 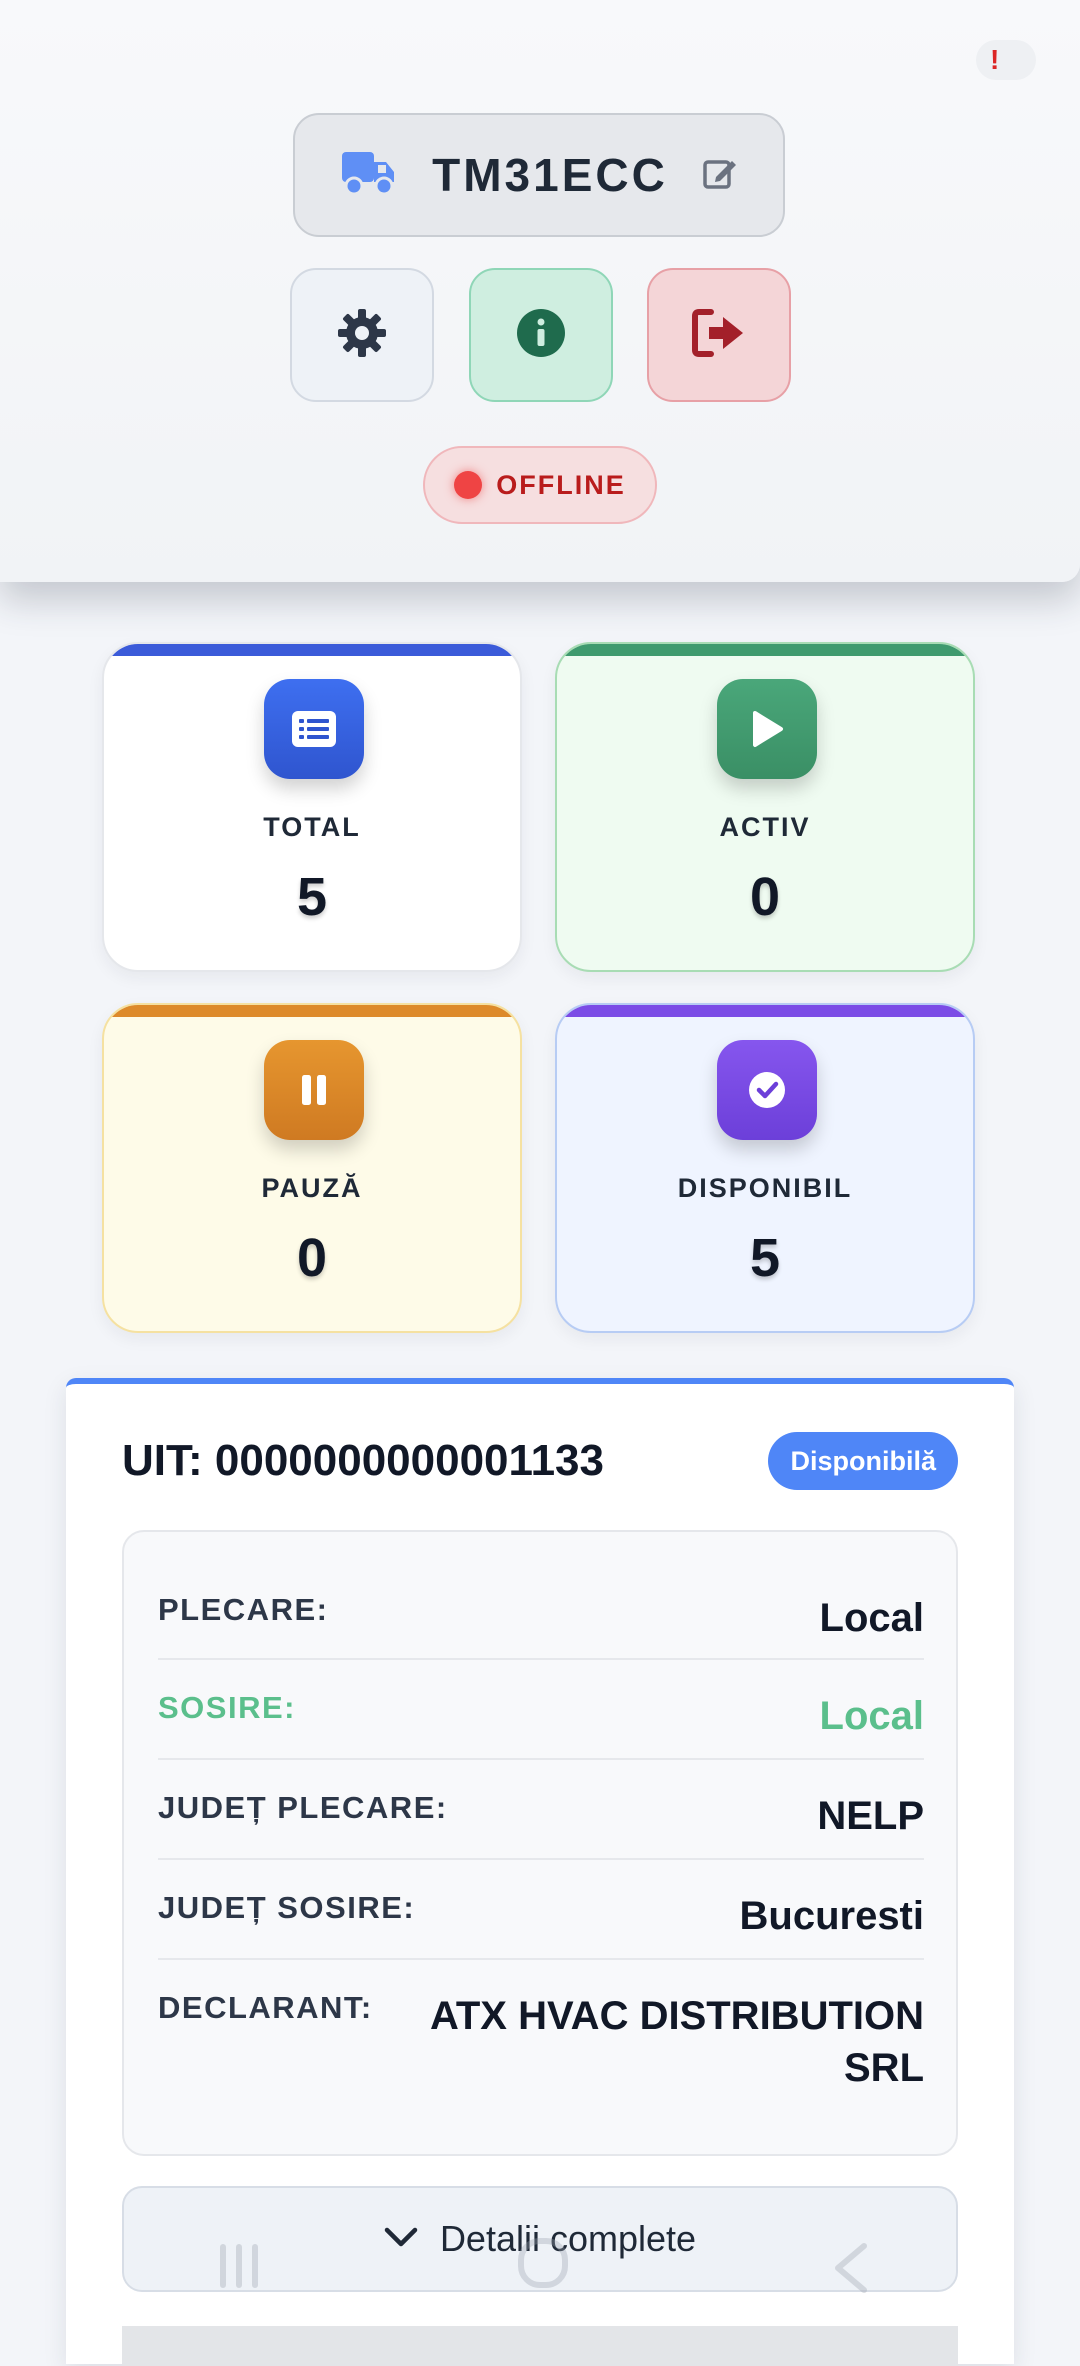 What do you see at coordinates (369, 175) in the screenshot?
I see `truck-icon` at bounding box center [369, 175].